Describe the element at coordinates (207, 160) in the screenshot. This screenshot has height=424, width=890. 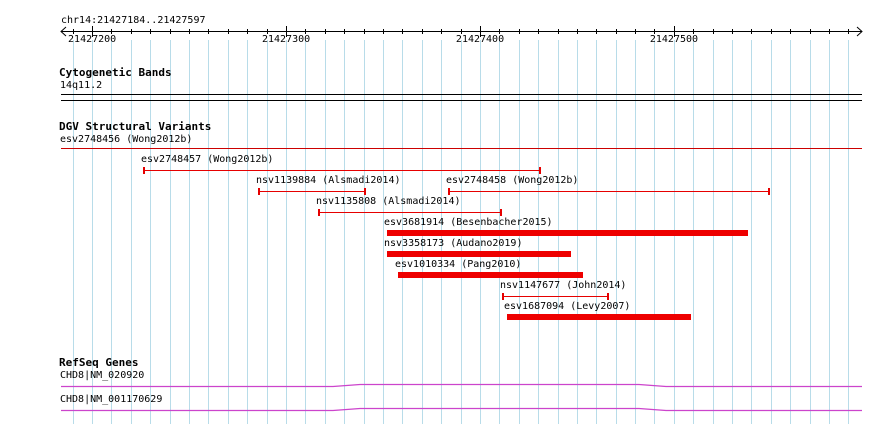
I see `dgv-feature-label: esv2748457 (Wong2012b)` at that location.